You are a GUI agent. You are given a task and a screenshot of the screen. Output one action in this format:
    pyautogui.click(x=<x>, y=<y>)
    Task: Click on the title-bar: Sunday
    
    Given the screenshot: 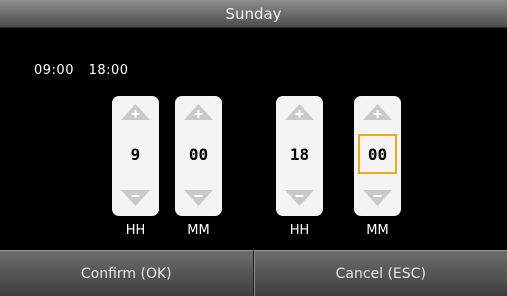 What is the action you would take?
    pyautogui.click(x=253, y=14)
    